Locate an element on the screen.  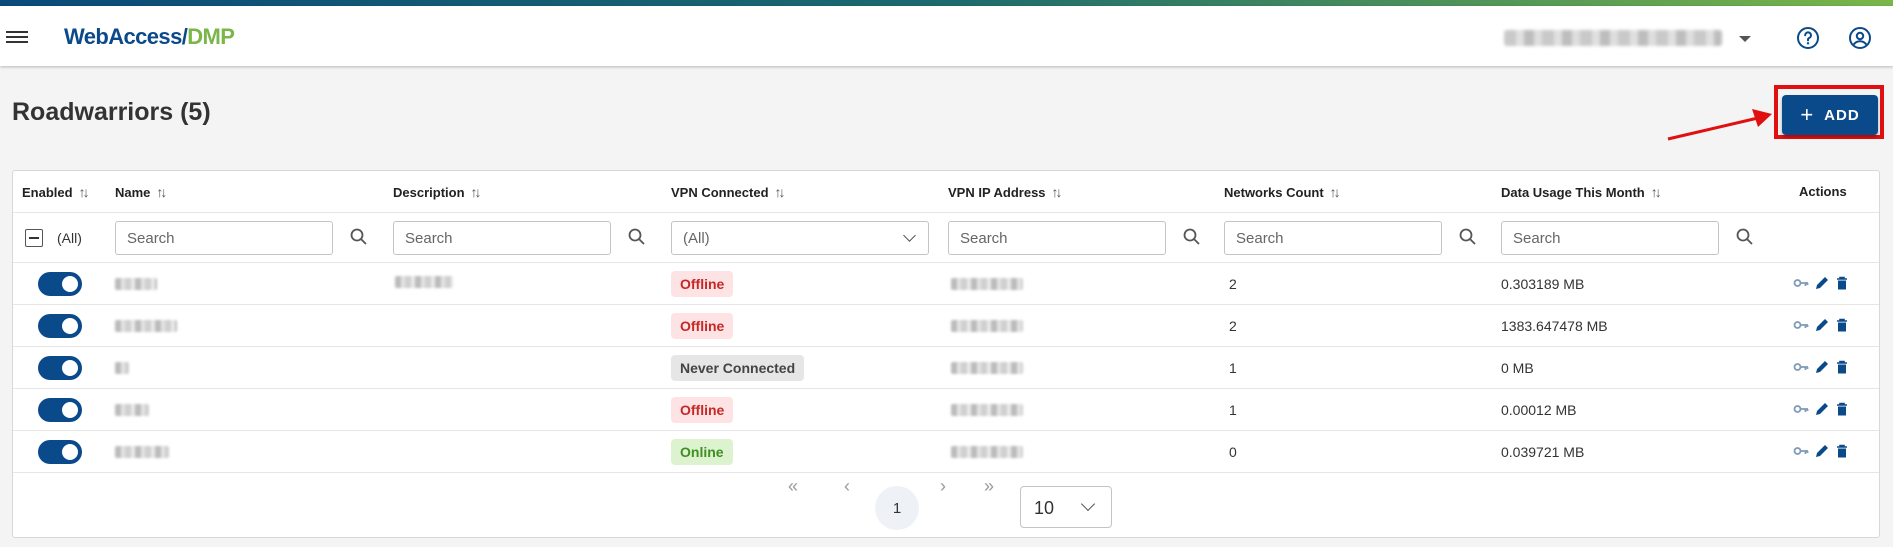
table-row: Never Connected 1 0 MB is located at coordinates (946, 367).